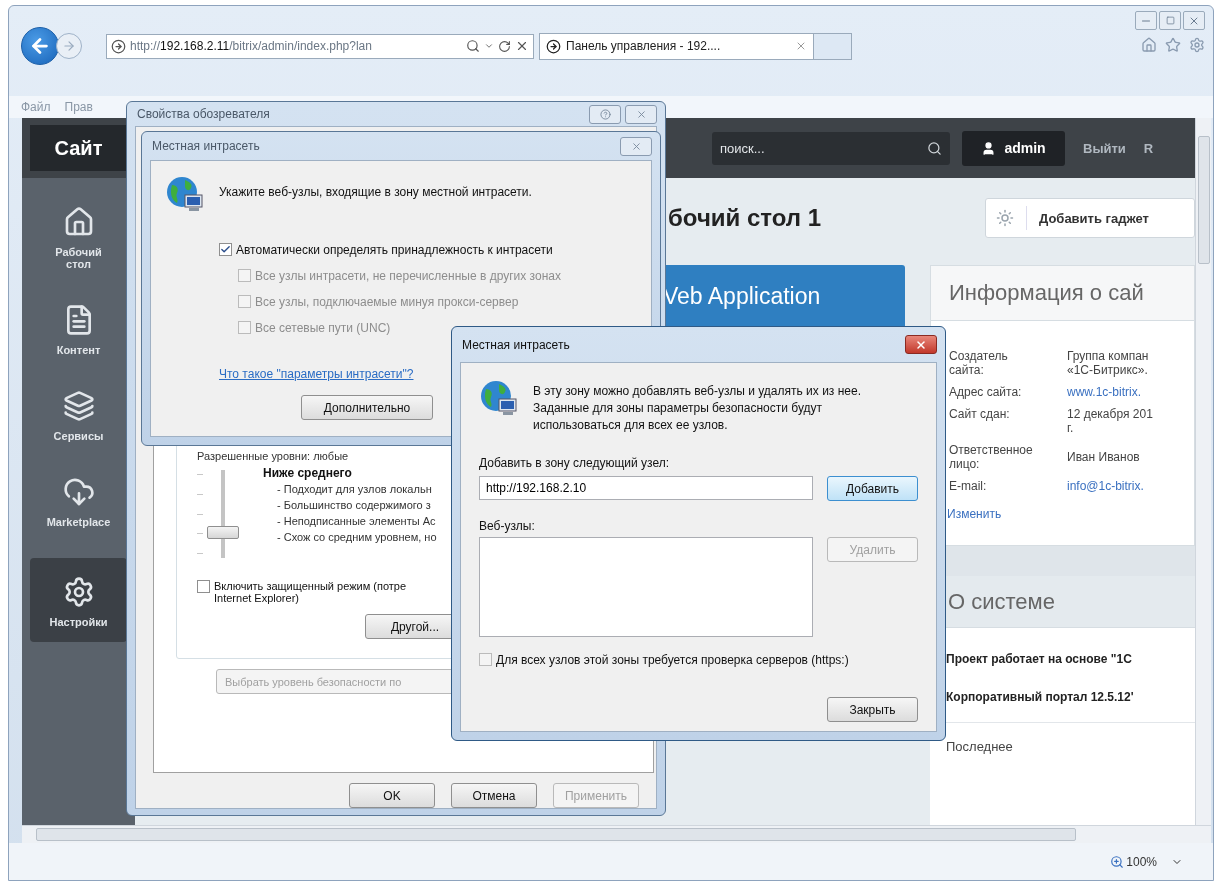 This screenshot has width=1216, height=881. I want to click on checkbox-label: Все узлы интрасети, не перечисленные в других зонах, so click(408, 276).